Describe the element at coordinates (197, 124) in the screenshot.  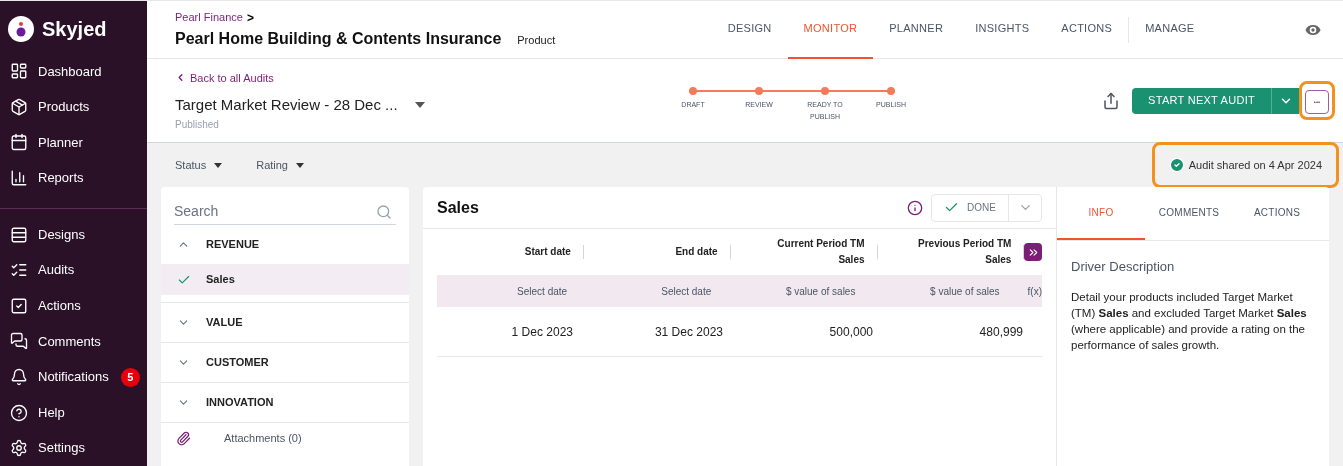
I see `audit-status: Published` at that location.